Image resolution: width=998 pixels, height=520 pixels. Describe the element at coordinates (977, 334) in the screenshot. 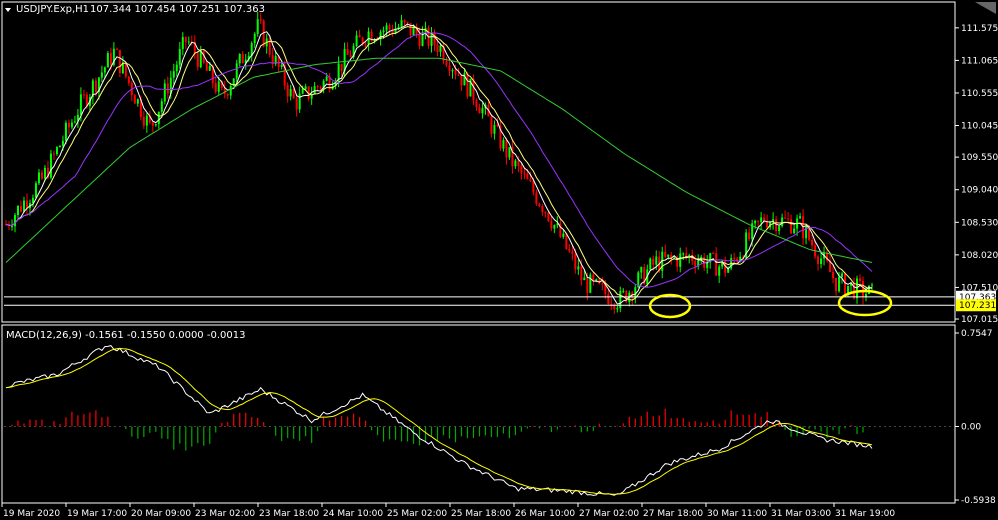

I see `macd-y-tick-label: 0.7547` at that location.